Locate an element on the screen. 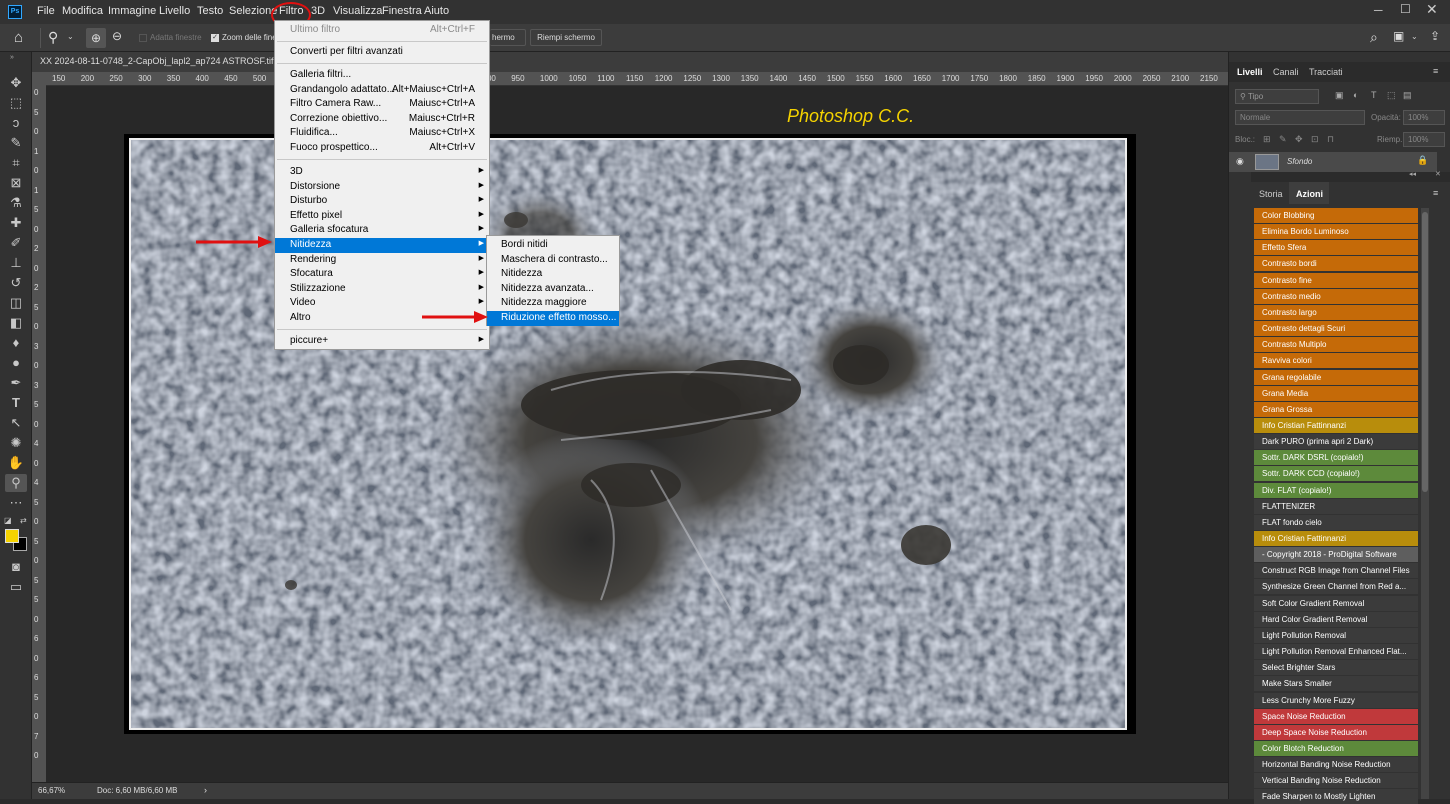 Image resolution: width=1450 pixels, height=804 pixels. type-tool-icon: T is located at coordinates (16, 403).